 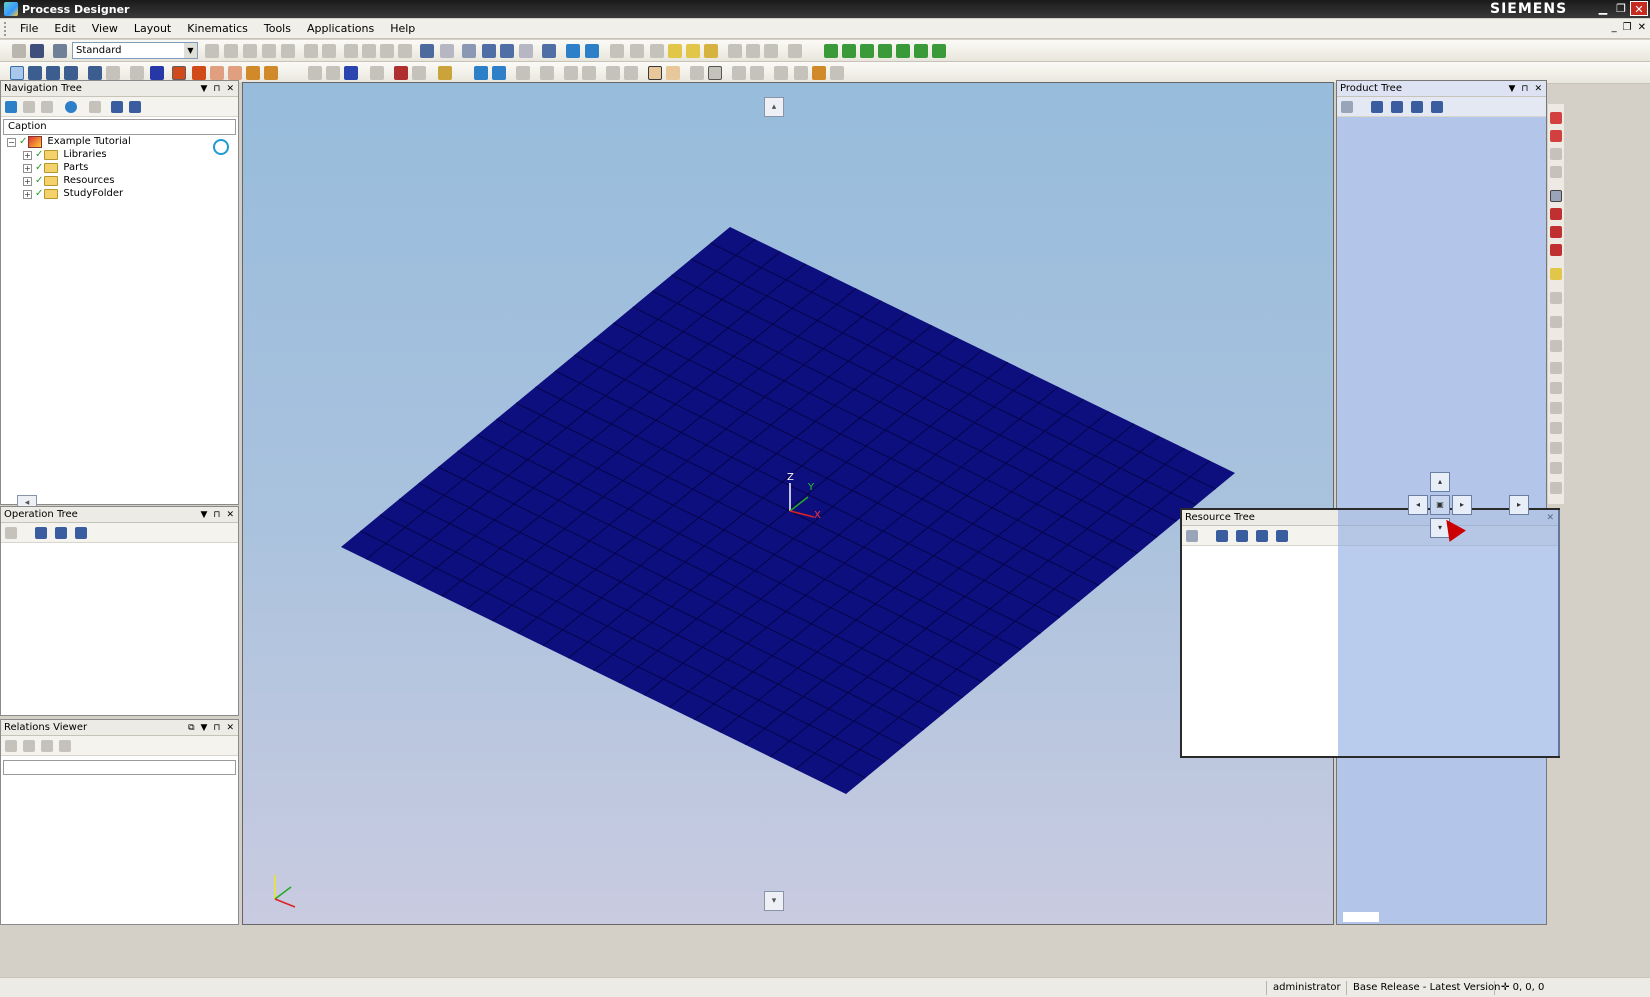 What do you see at coordinates (781, 73) in the screenshot?
I see `transform-icon` at bounding box center [781, 73].